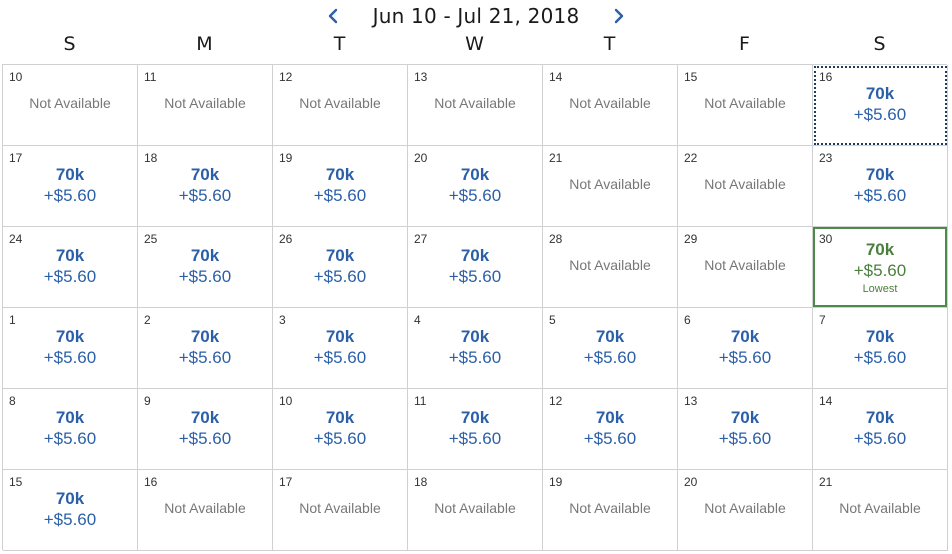  I want to click on calendar-day-cell: 2 70k +$5.60, so click(205, 348).